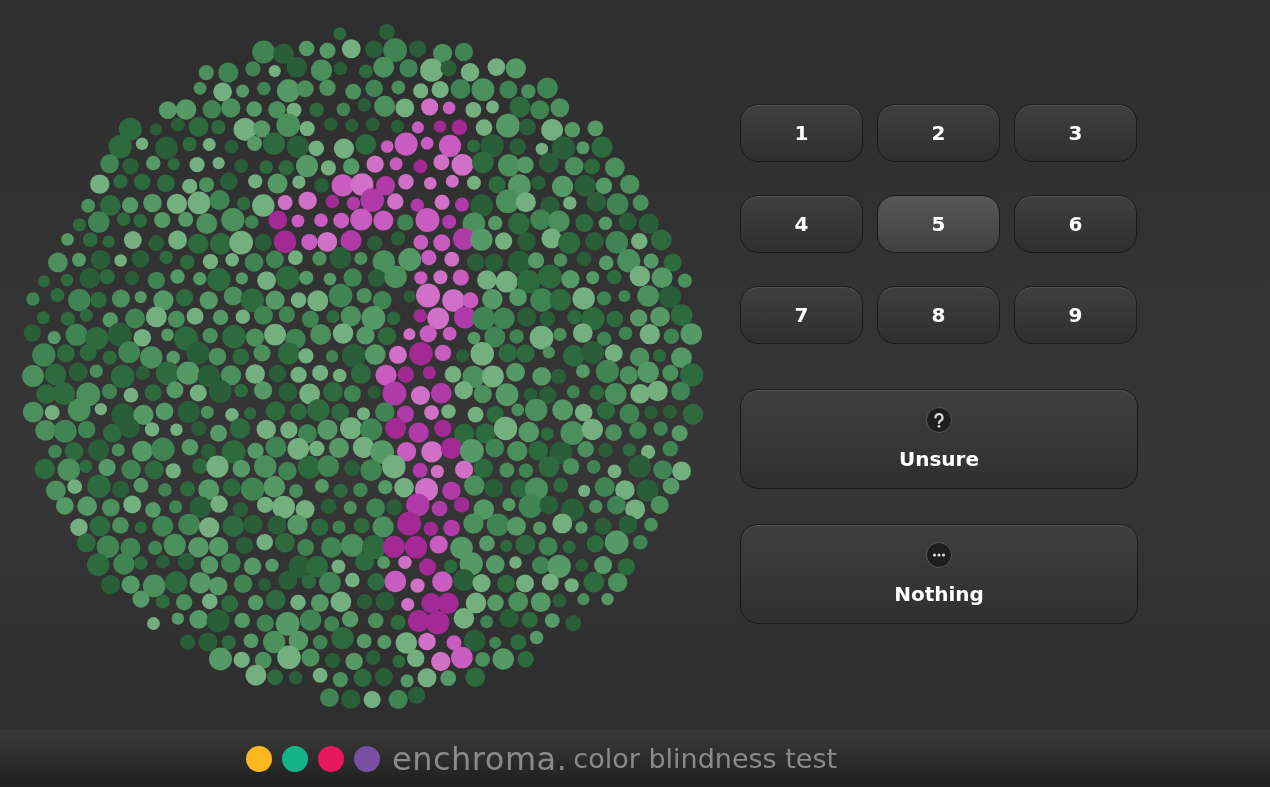  Describe the element at coordinates (1075, 315) in the screenshot. I see `number-button: 9` at that location.